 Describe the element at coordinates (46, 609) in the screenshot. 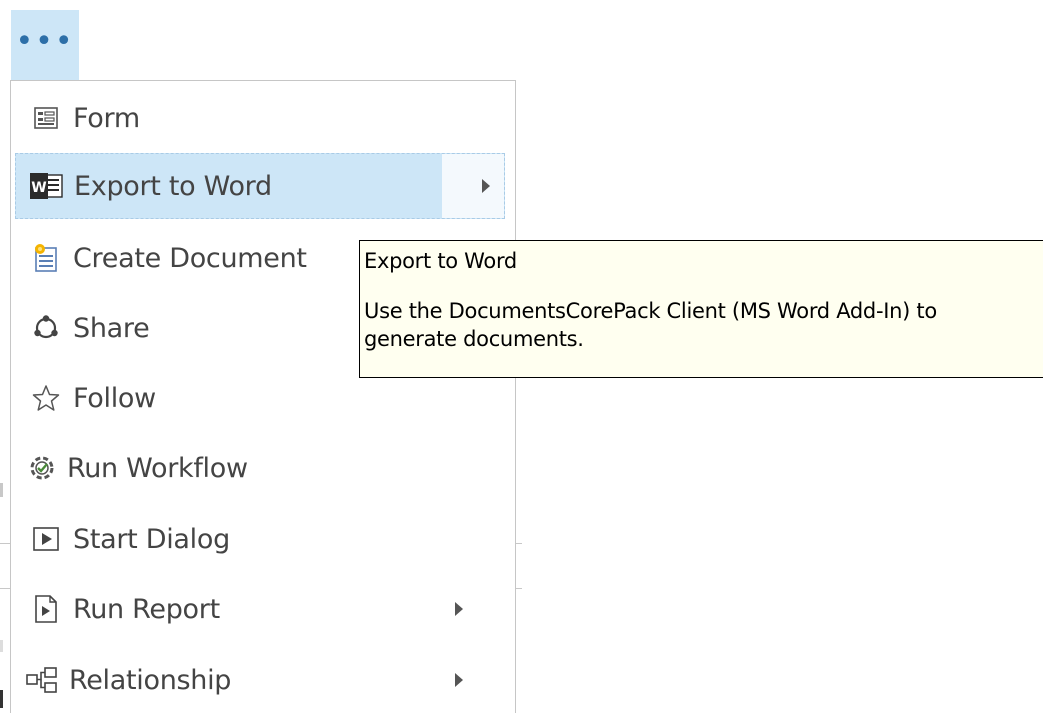

I see `report-icon` at that location.